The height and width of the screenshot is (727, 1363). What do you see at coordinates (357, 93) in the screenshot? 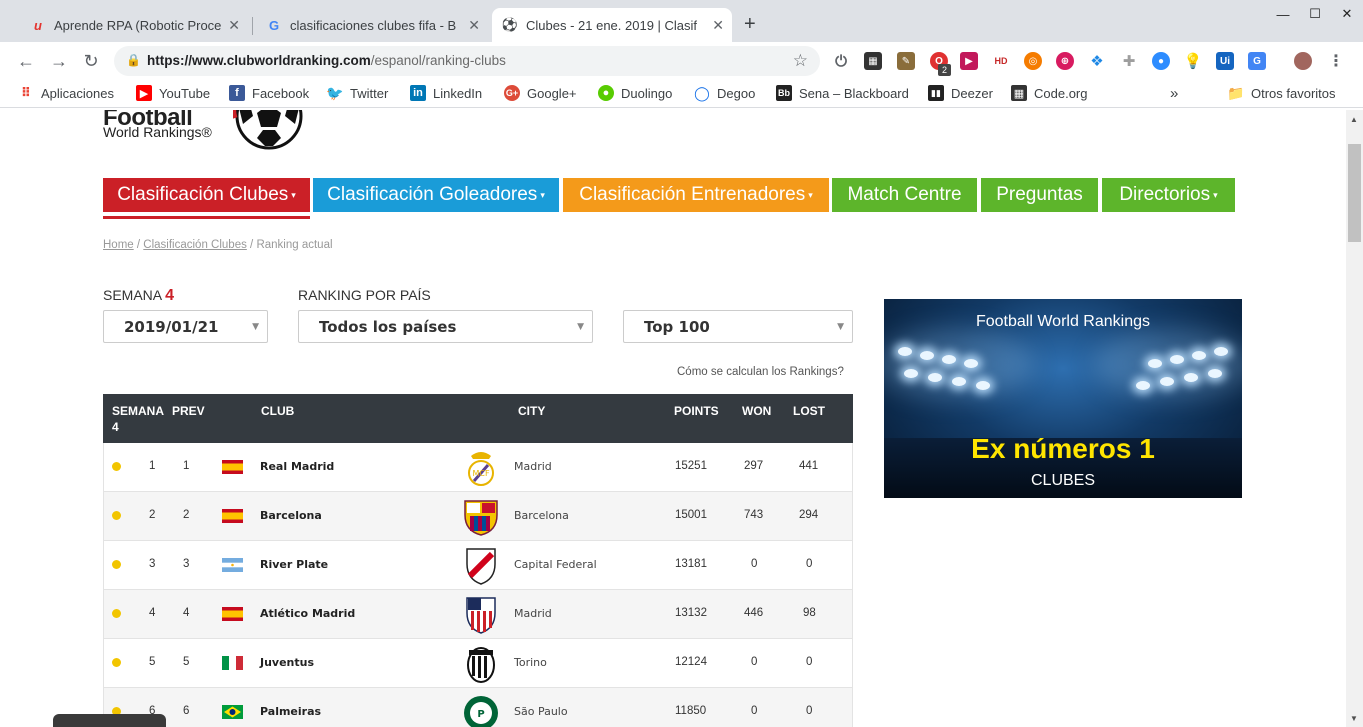
I see `bookmark-twitter: 🐦 Twitter` at bounding box center [357, 93].